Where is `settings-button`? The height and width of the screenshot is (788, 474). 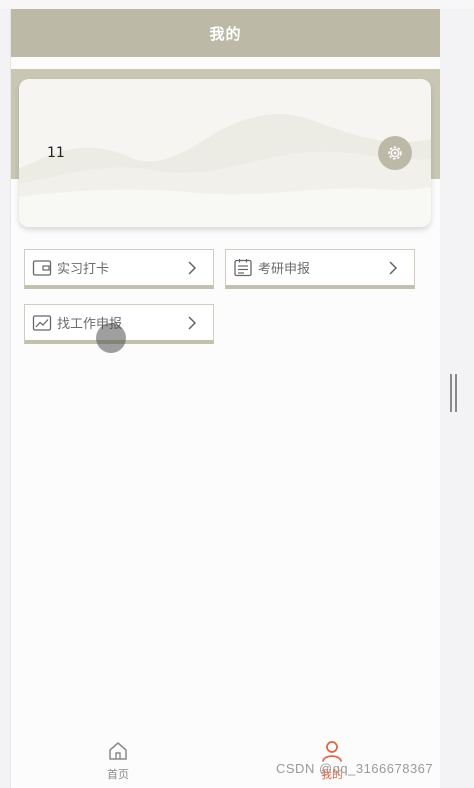
settings-button is located at coordinates (395, 153).